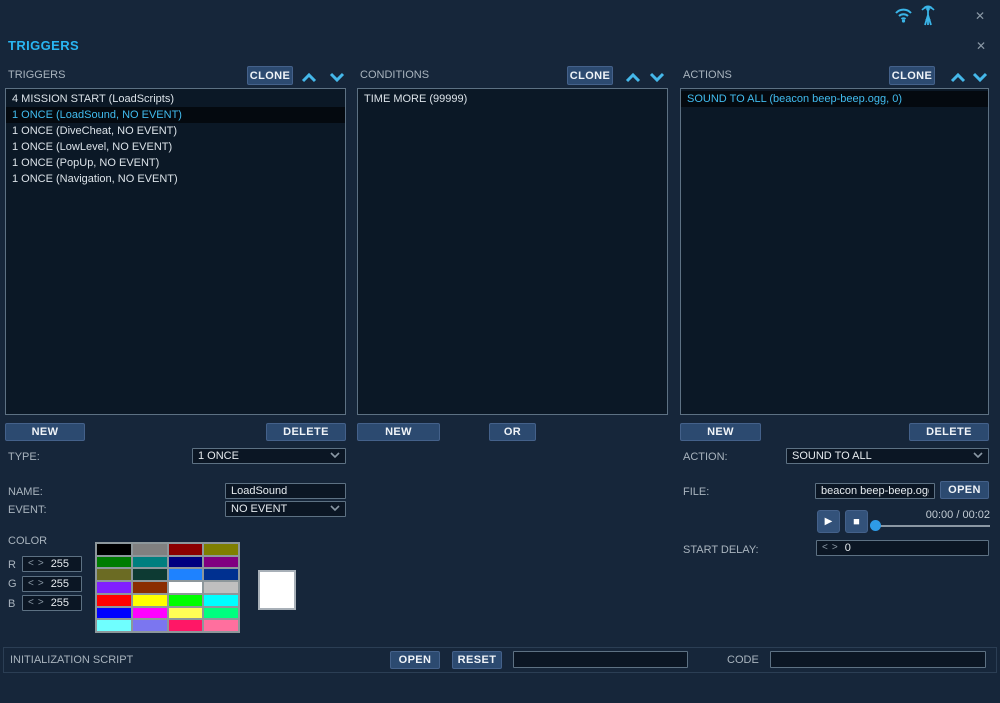 This screenshot has width=1000, height=703. I want to click on triggers-move-up-icon, so click(309, 79).